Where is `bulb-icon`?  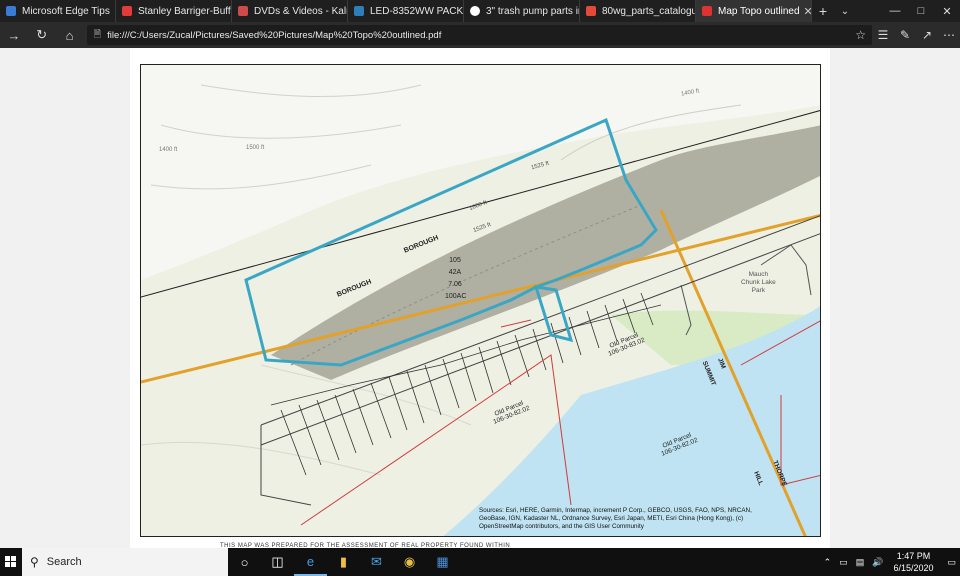 bulb-icon is located at coordinates (359, 11).